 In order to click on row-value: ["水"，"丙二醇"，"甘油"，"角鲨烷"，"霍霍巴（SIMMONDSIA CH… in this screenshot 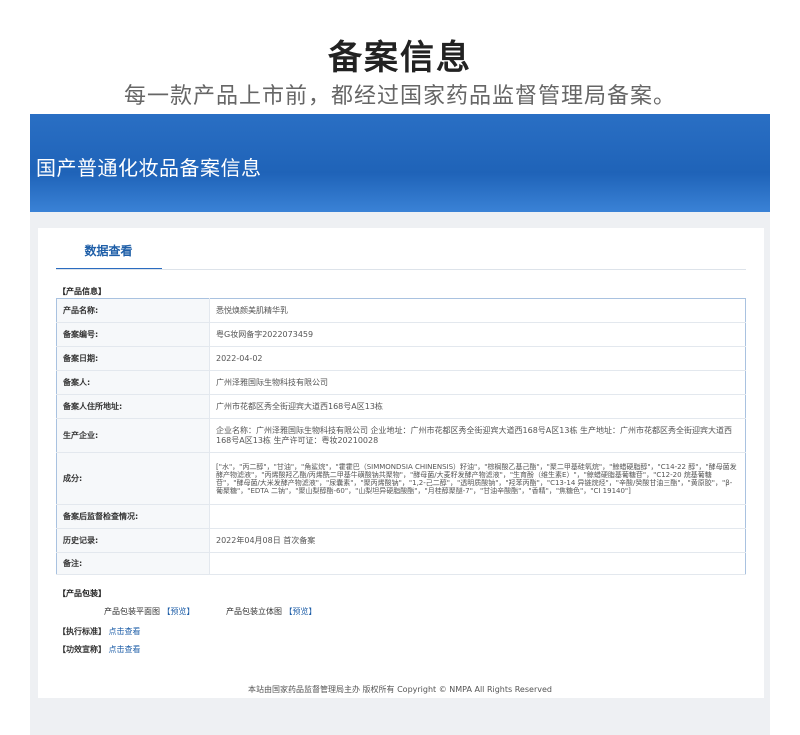, I will do `click(477, 478)`.